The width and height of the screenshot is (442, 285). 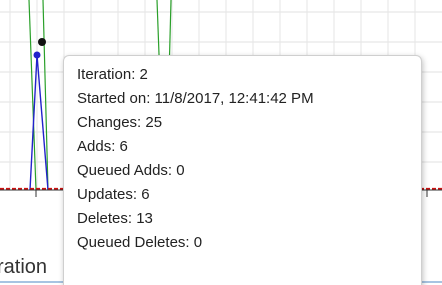 What do you see at coordinates (115, 218) in the screenshot?
I see `tooltip-row: Deletes: 13` at bounding box center [115, 218].